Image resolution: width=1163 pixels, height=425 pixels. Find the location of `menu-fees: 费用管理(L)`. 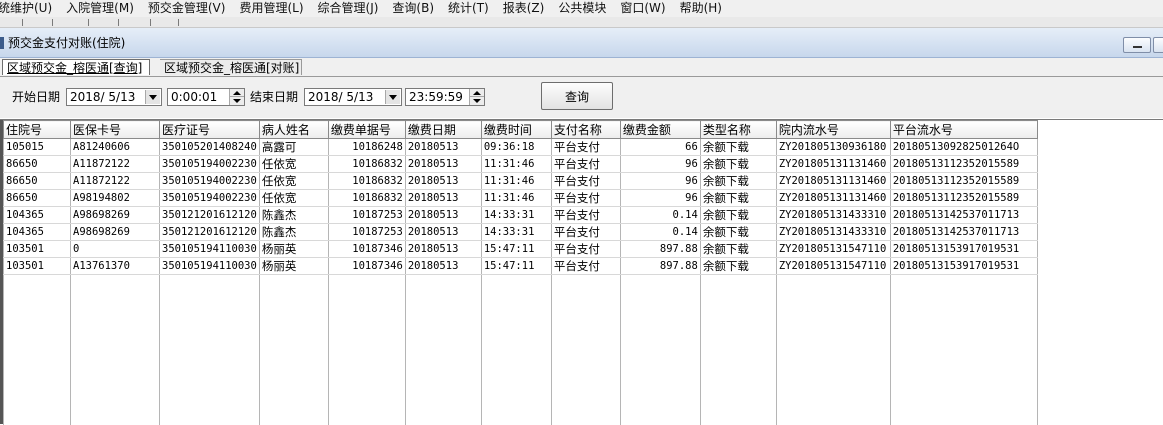

menu-fees: 费用管理(L) is located at coordinates (271, 8).